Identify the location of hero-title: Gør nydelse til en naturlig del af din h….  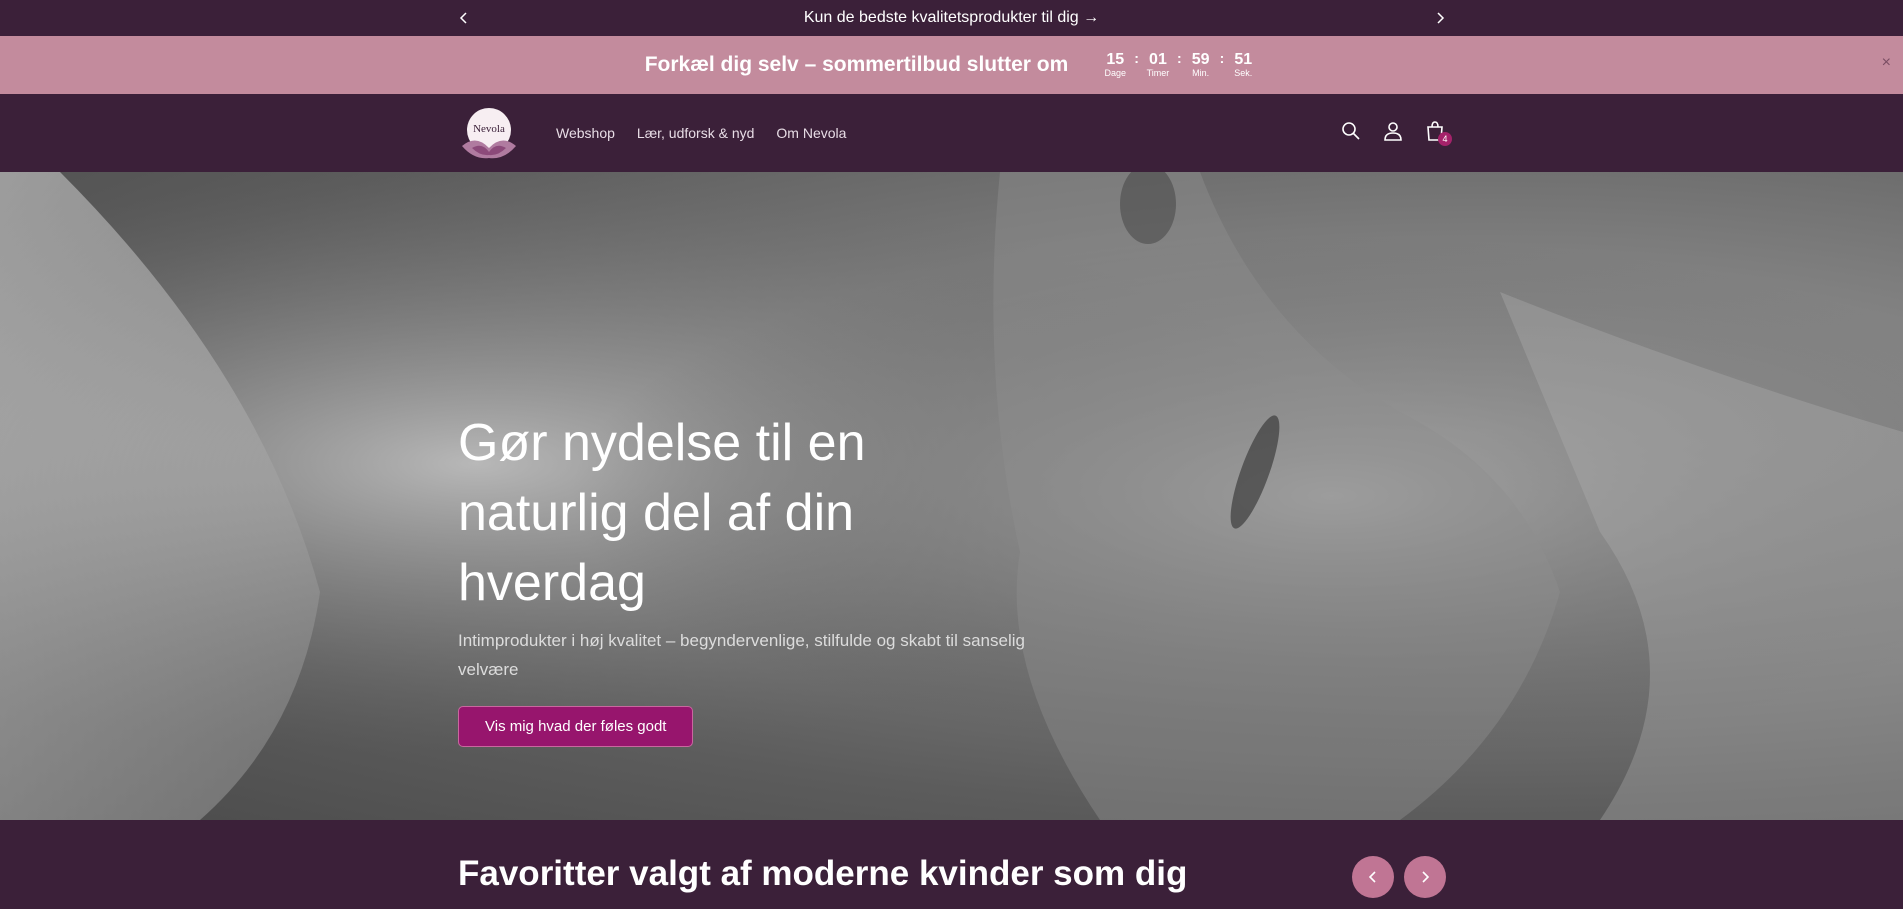
(662, 513).